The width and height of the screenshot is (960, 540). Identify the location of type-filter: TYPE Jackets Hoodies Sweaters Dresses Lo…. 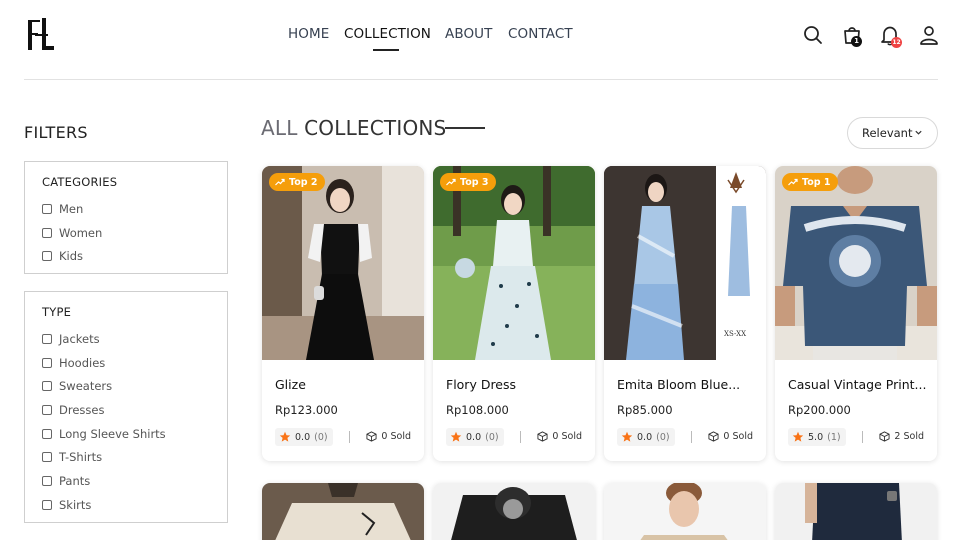
(126, 407).